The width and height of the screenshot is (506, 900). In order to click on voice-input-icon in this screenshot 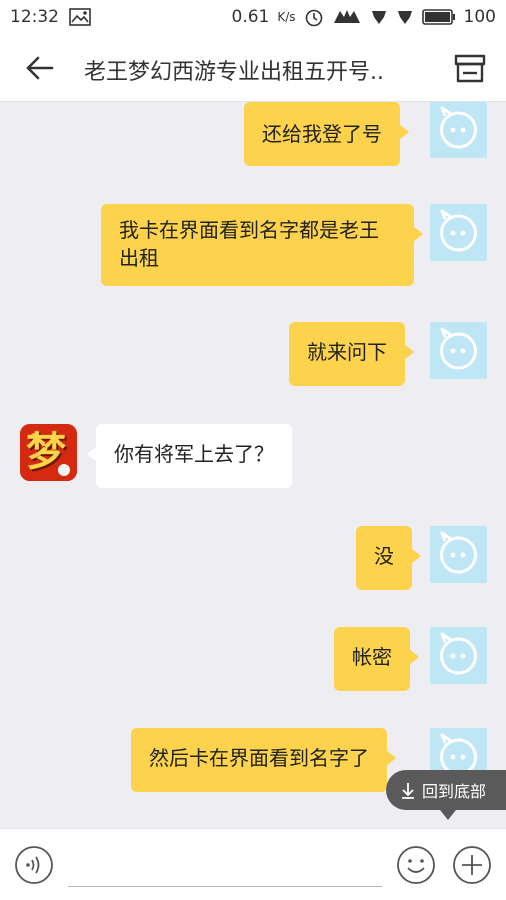, I will do `click(34, 865)`.